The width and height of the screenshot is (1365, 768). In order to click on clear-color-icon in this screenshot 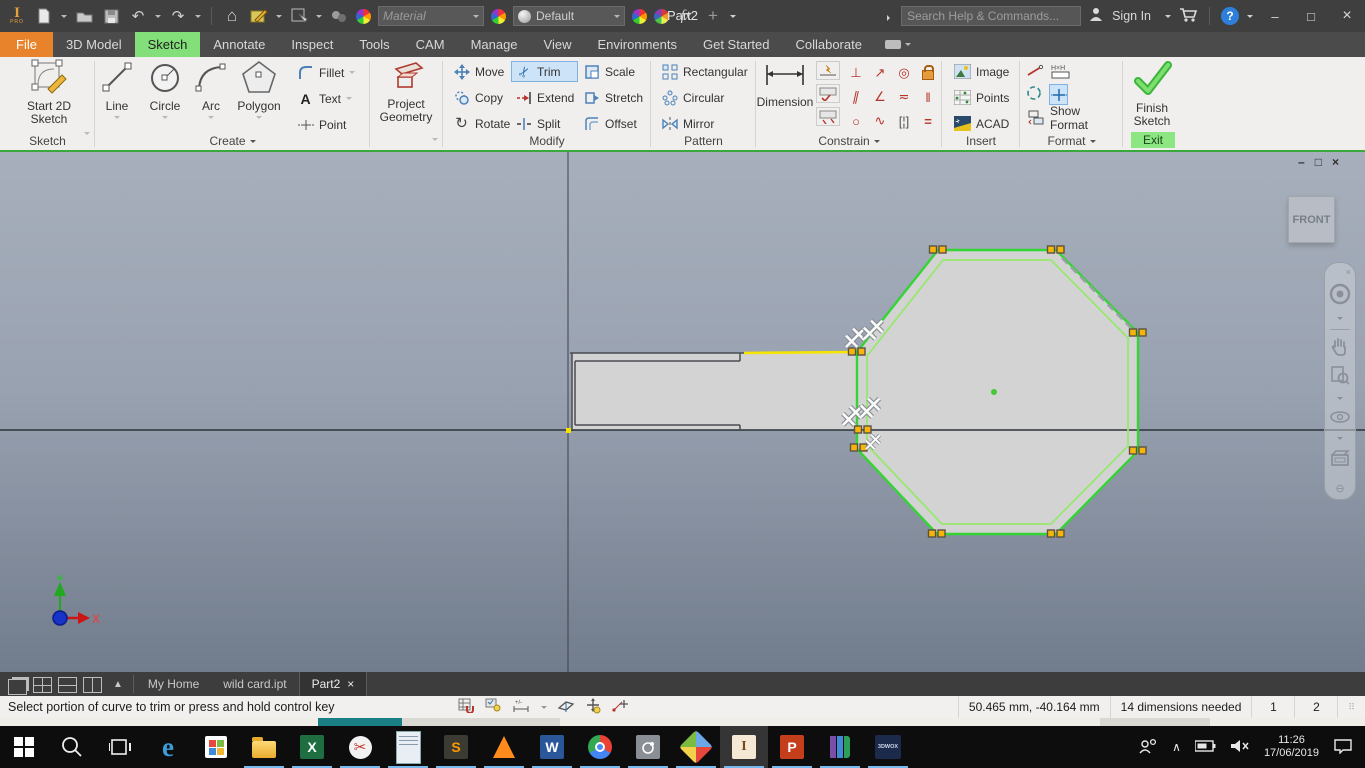, I will do `click(661, 16)`.